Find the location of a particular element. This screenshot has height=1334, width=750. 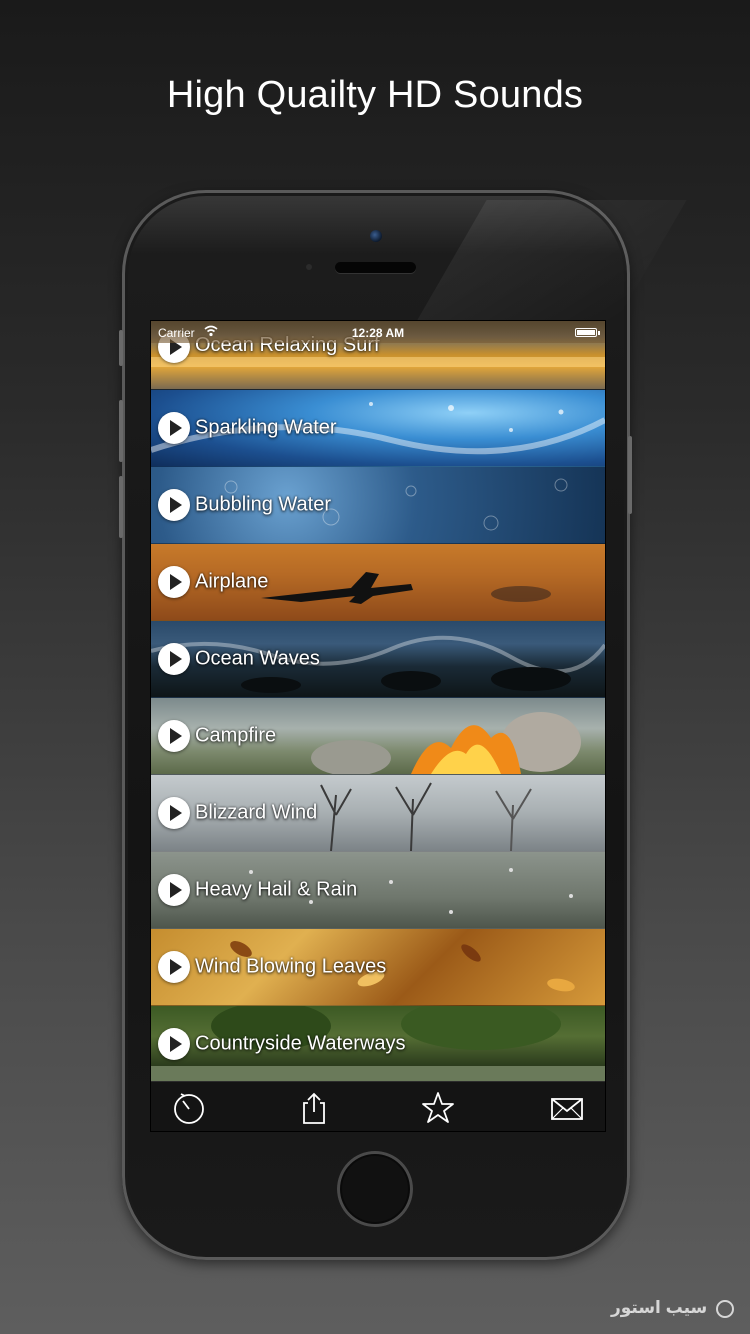

page-headline: High Quailty HD Sounds is located at coordinates (375, 95).